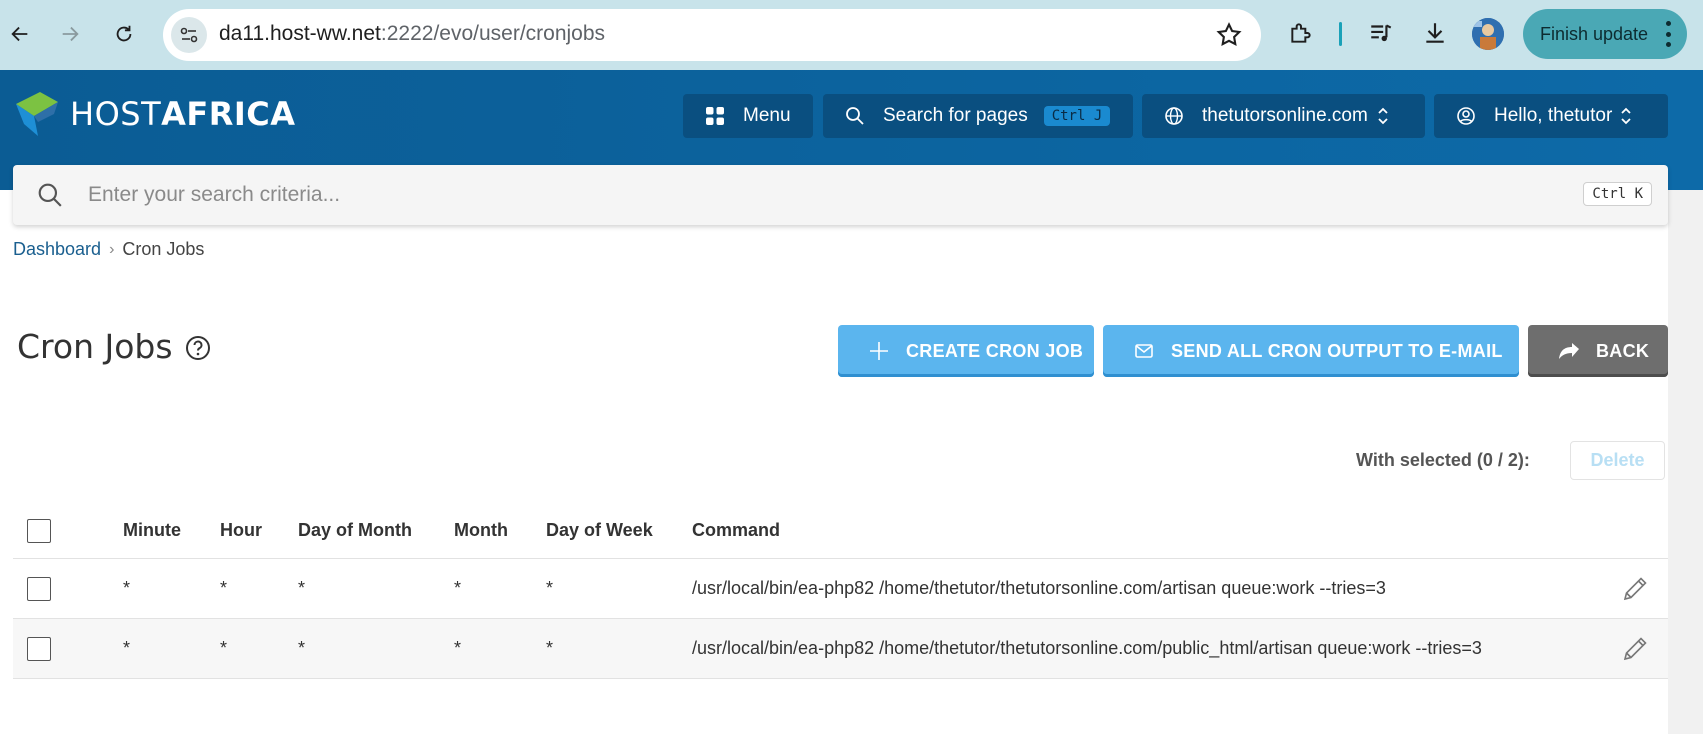 This screenshot has height=734, width=1703. I want to click on hostafrica-logo: HOSTAFRICA, so click(155, 114).